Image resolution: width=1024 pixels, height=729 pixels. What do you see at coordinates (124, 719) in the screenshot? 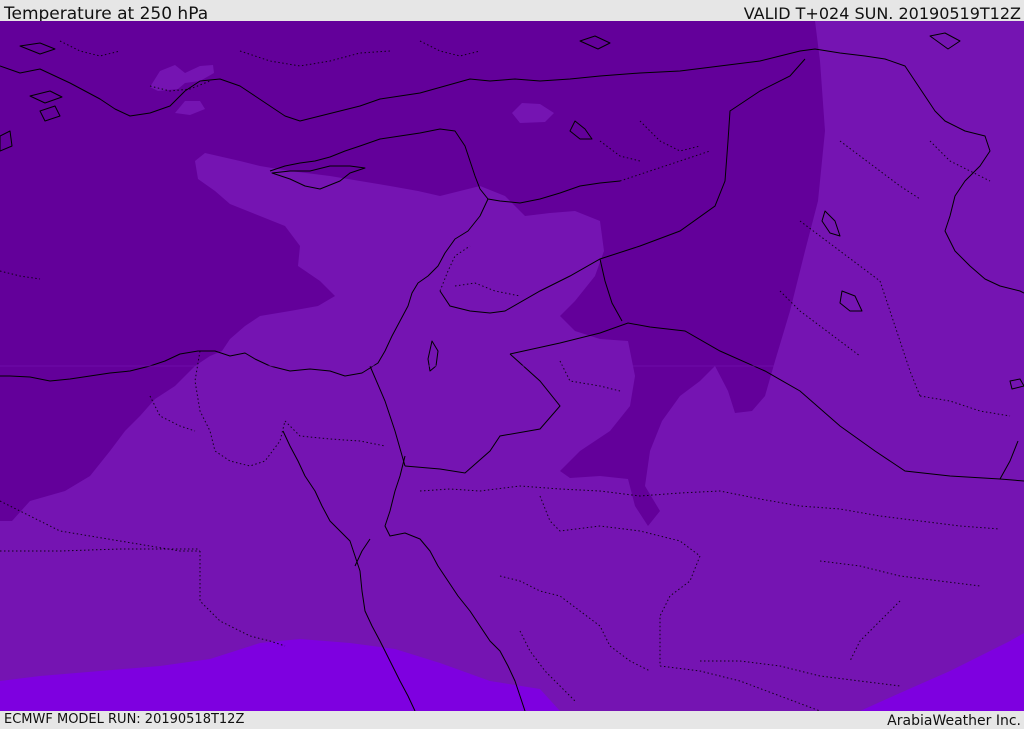
I see `model-run-label: ECMWF MODEL RUN: 20190518T12Z` at bounding box center [124, 719].